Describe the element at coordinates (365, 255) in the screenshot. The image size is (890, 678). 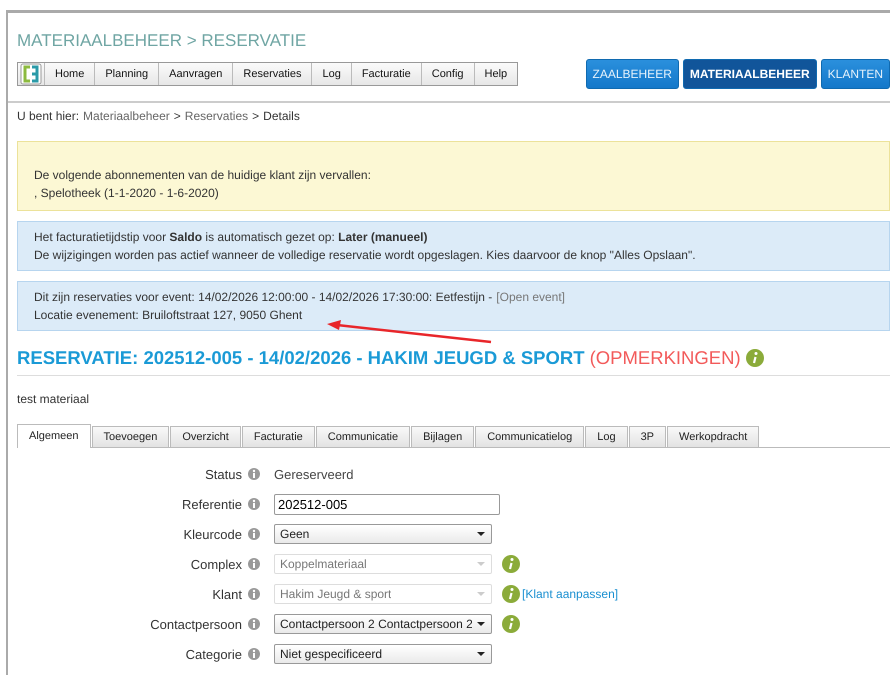
I see `notice-text: De wijzigingen worden pas actief wanneer de volledige reservatie wordt opgeslagen. Kies daarvoor de knop "Alles Opslaan".` at that location.